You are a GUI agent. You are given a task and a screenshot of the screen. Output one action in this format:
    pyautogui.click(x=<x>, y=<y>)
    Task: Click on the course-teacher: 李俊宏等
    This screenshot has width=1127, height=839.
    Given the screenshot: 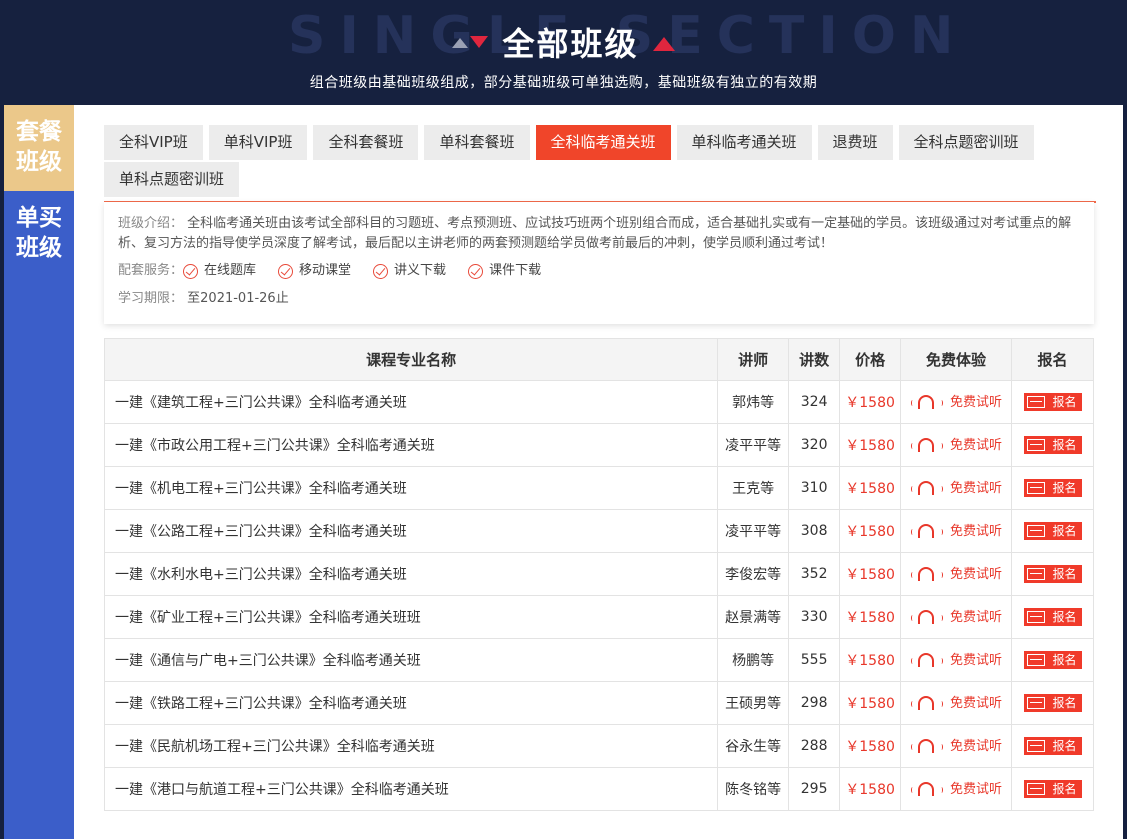 What is the action you would take?
    pyautogui.click(x=753, y=574)
    